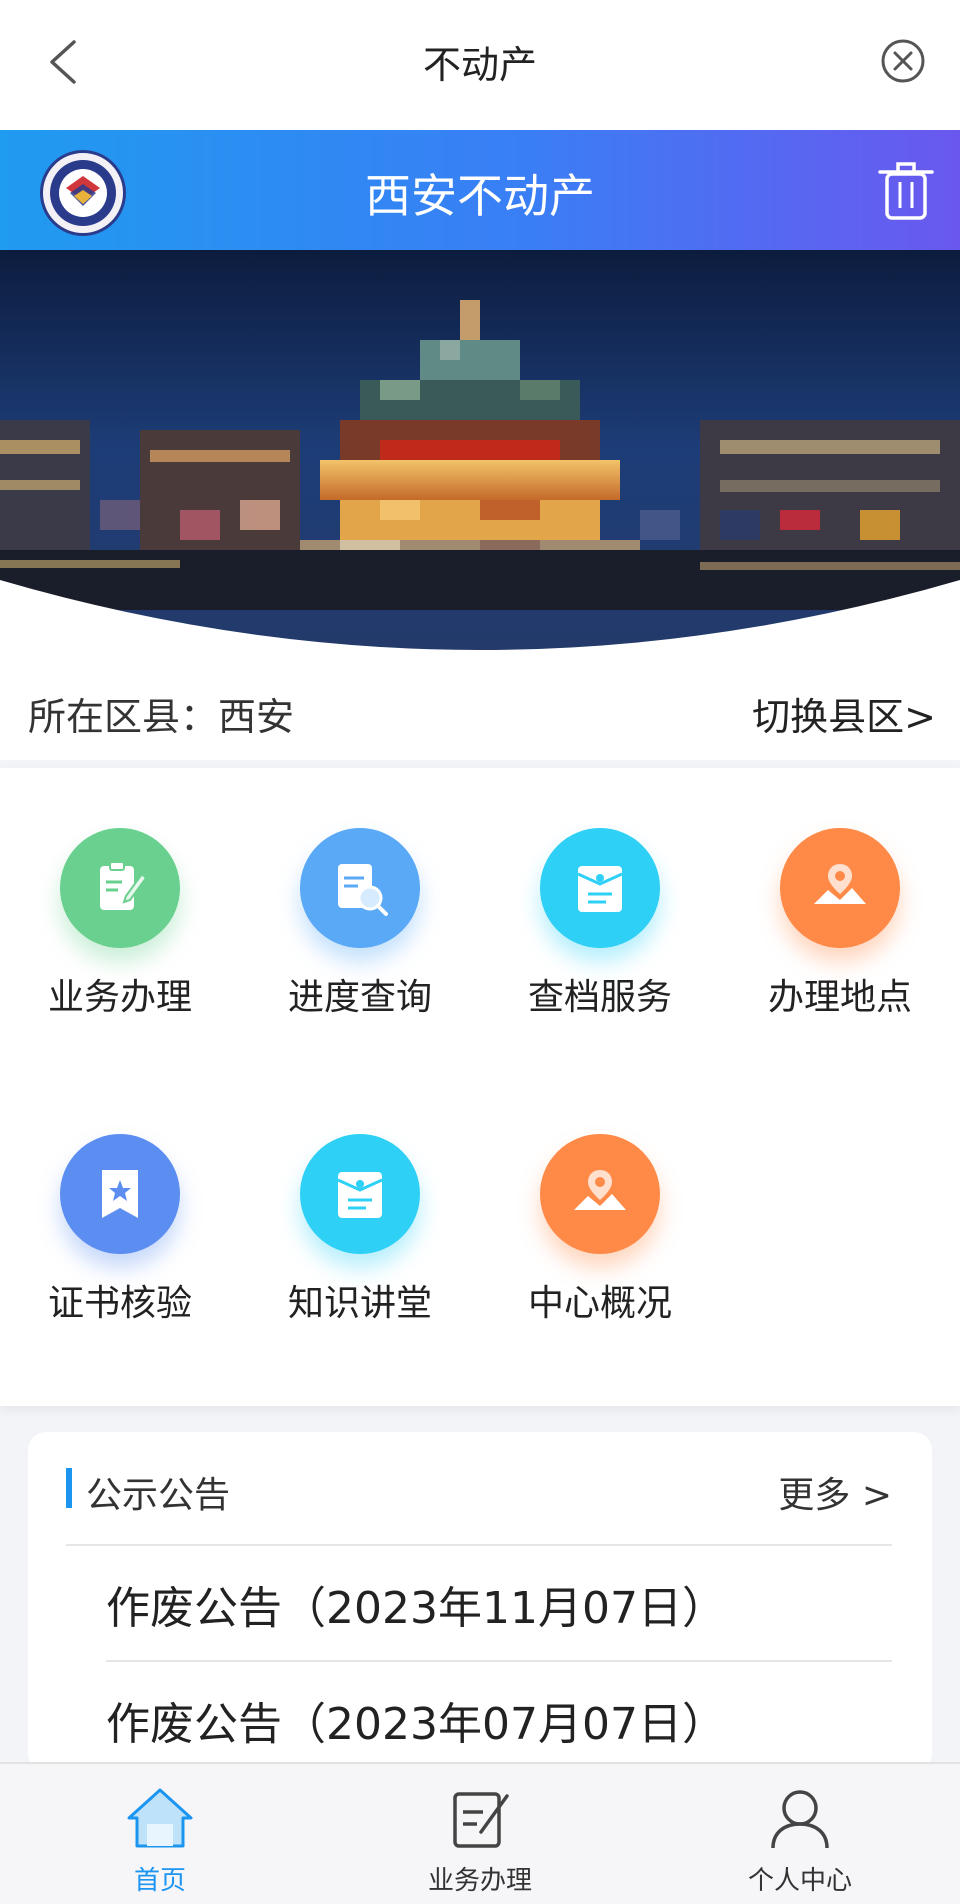  What do you see at coordinates (906, 190) in the screenshot?
I see `trash-icon` at bounding box center [906, 190].